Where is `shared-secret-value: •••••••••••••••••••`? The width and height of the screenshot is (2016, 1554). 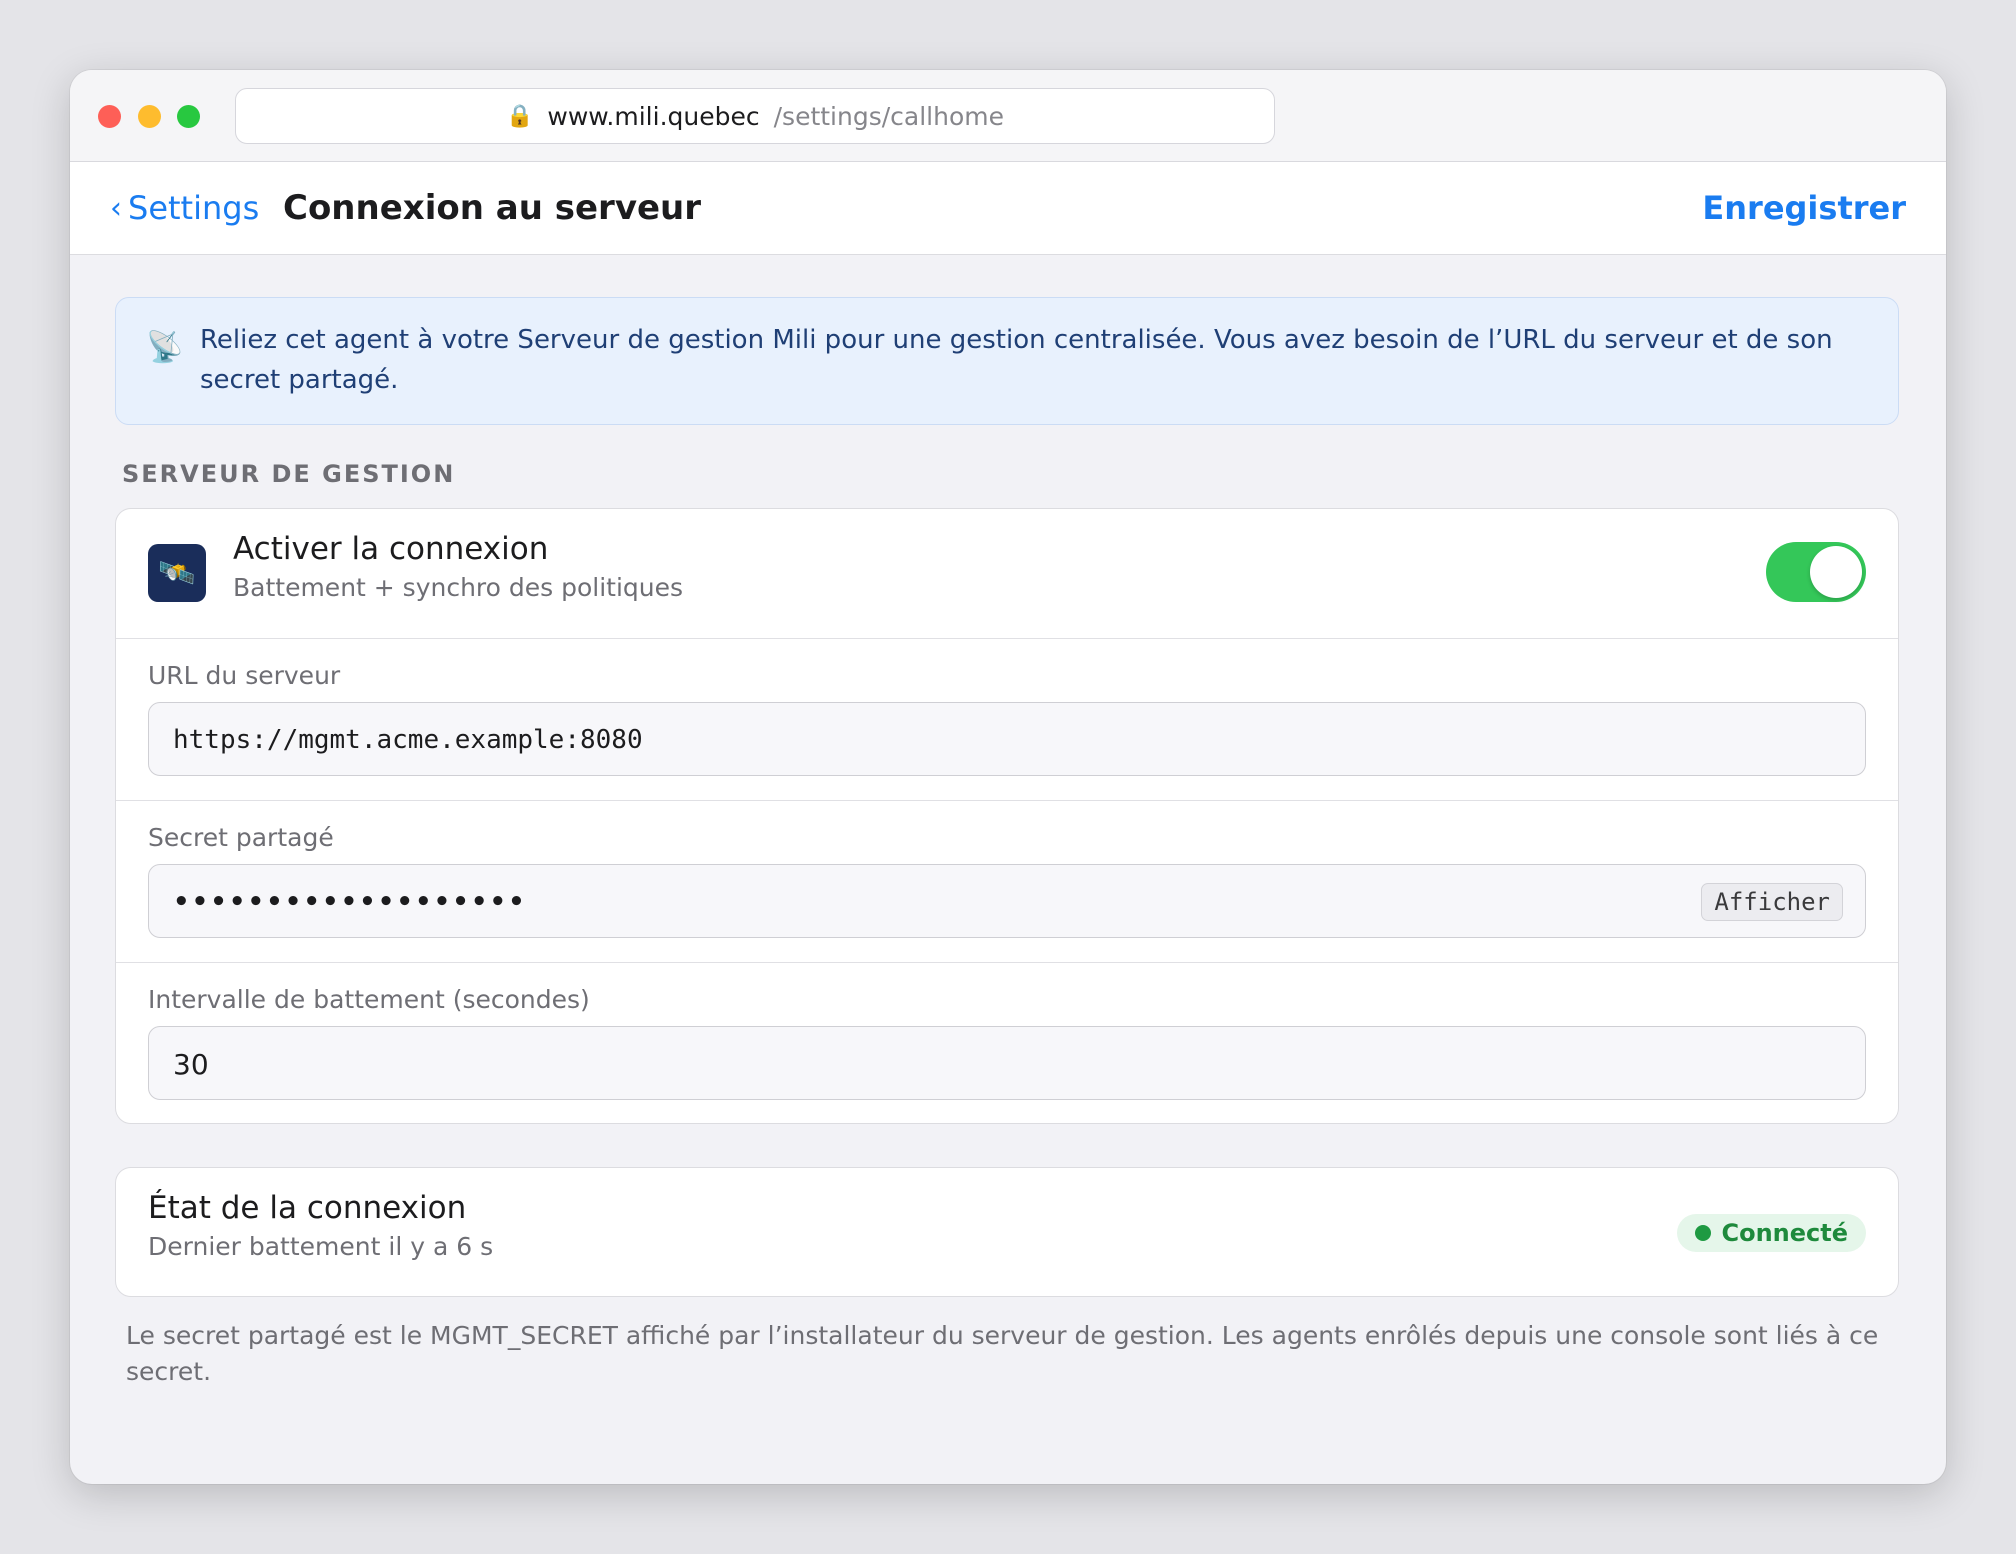 shared-secret-value: ••••••••••••••••••• is located at coordinates (350, 902).